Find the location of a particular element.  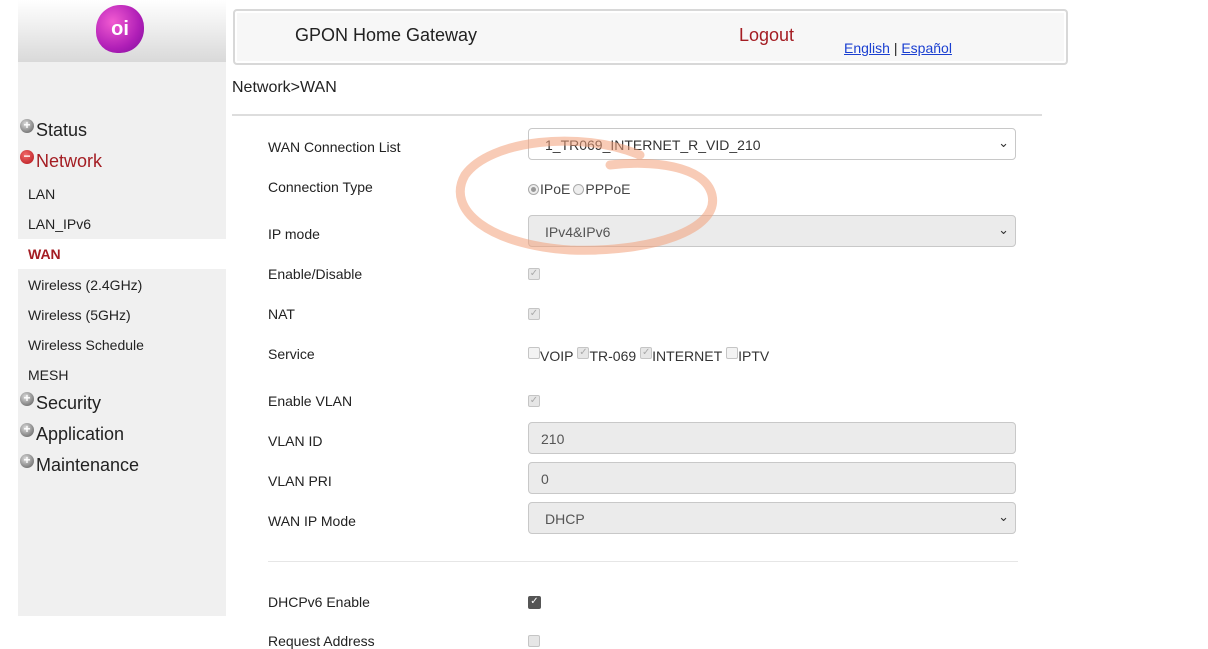

dhcpv6-enable-label: DHCPv6 Enable is located at coordinates (319, 602).